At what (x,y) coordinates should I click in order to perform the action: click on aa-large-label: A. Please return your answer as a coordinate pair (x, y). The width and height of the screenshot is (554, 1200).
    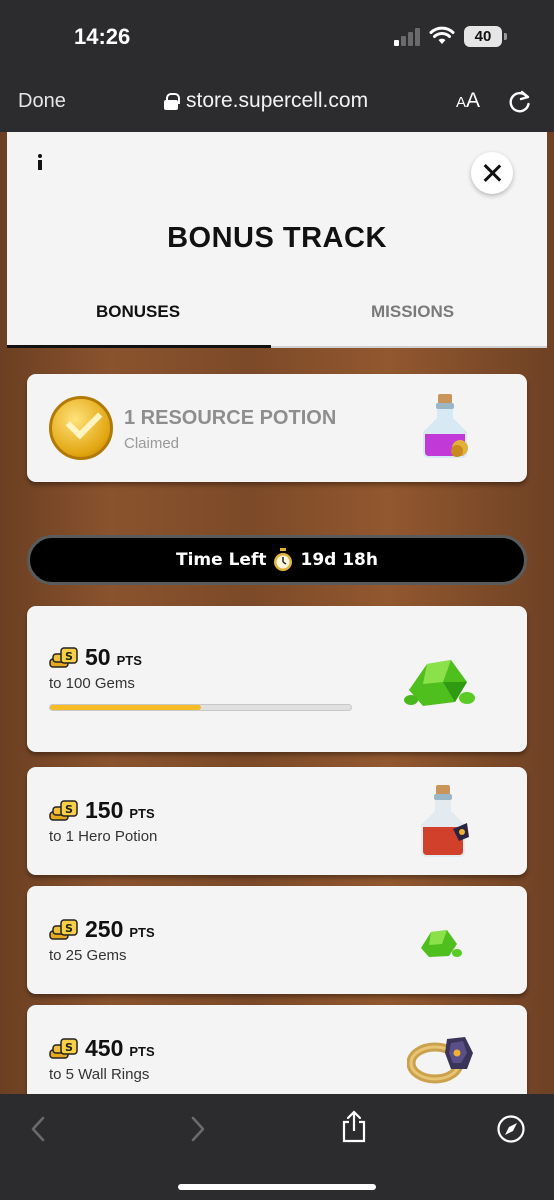
    Looking at the image, I should click on (473, 100).